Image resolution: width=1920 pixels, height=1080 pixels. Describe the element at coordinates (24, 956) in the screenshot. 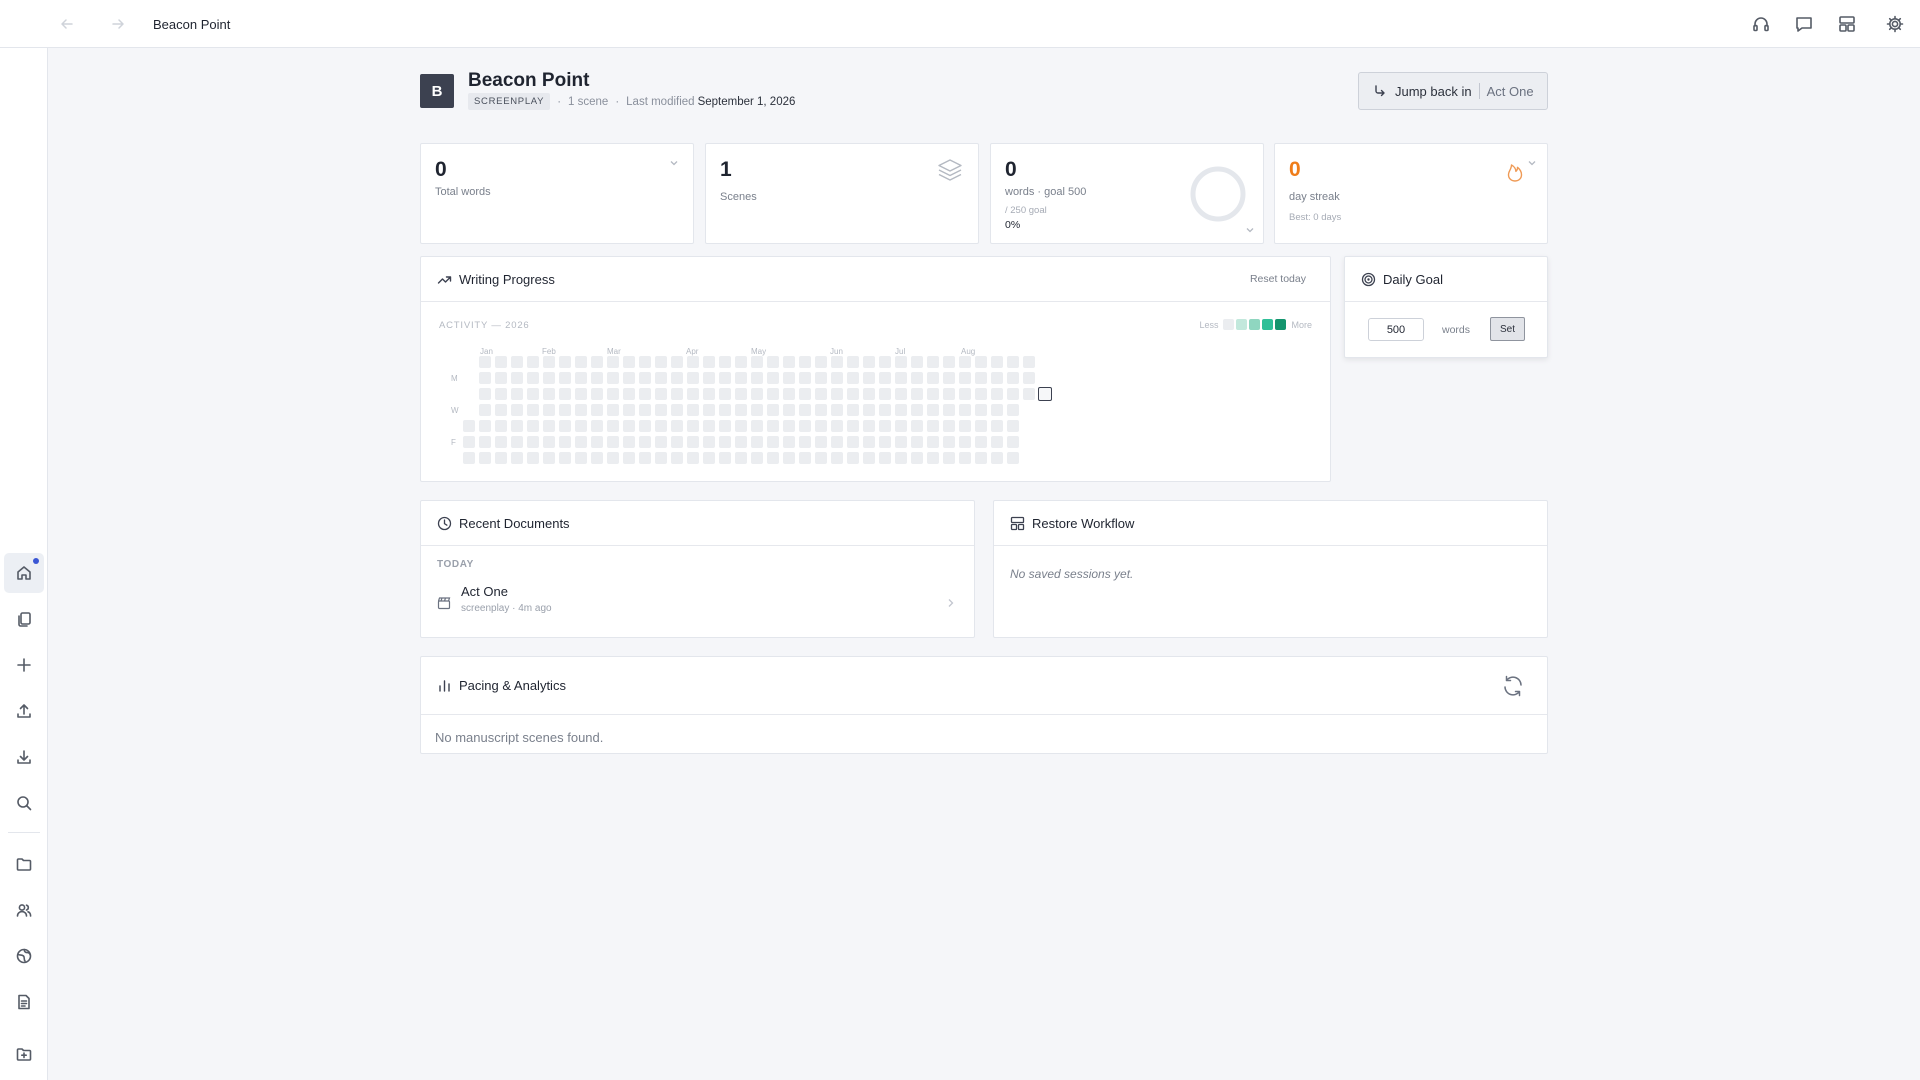

I see `world-button` at that location.